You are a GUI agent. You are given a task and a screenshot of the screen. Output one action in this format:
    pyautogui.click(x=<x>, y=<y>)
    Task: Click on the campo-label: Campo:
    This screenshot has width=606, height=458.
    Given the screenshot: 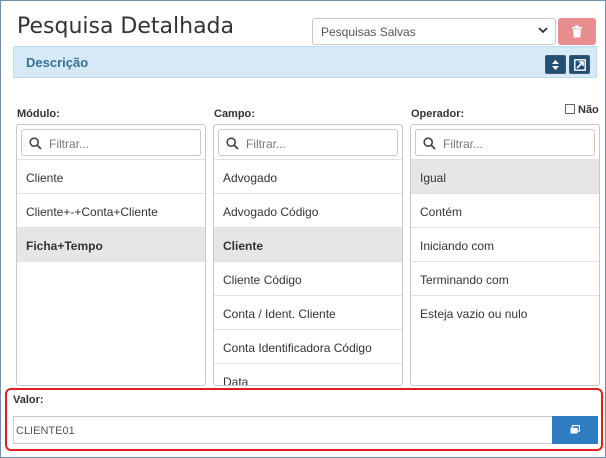 What is the action you would take?
    pyautogui.click(x=234, y=114)
    